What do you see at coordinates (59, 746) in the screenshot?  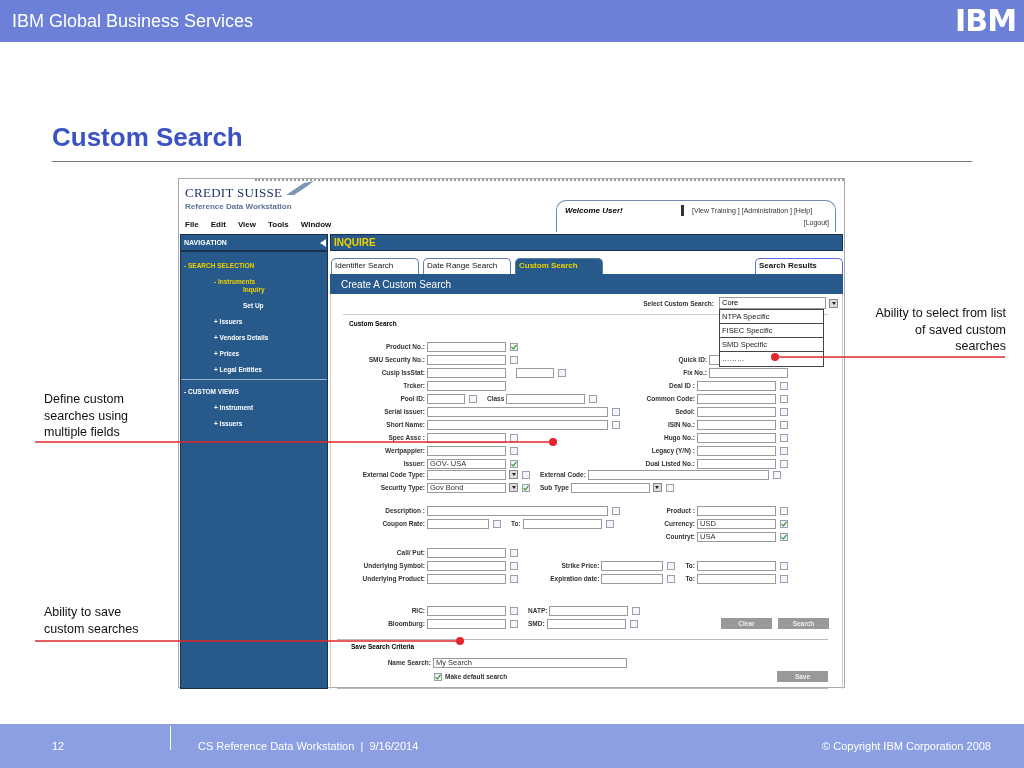 I see `page-number: 12` at bounding box center [59, 746].